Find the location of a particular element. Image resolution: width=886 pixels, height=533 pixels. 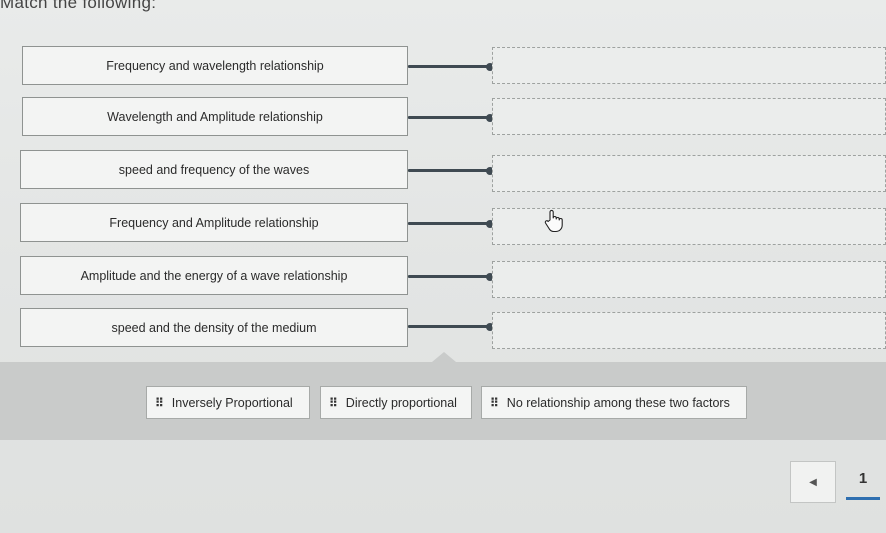

instructions-title: Match the following: is located at coordinates (78, 6).